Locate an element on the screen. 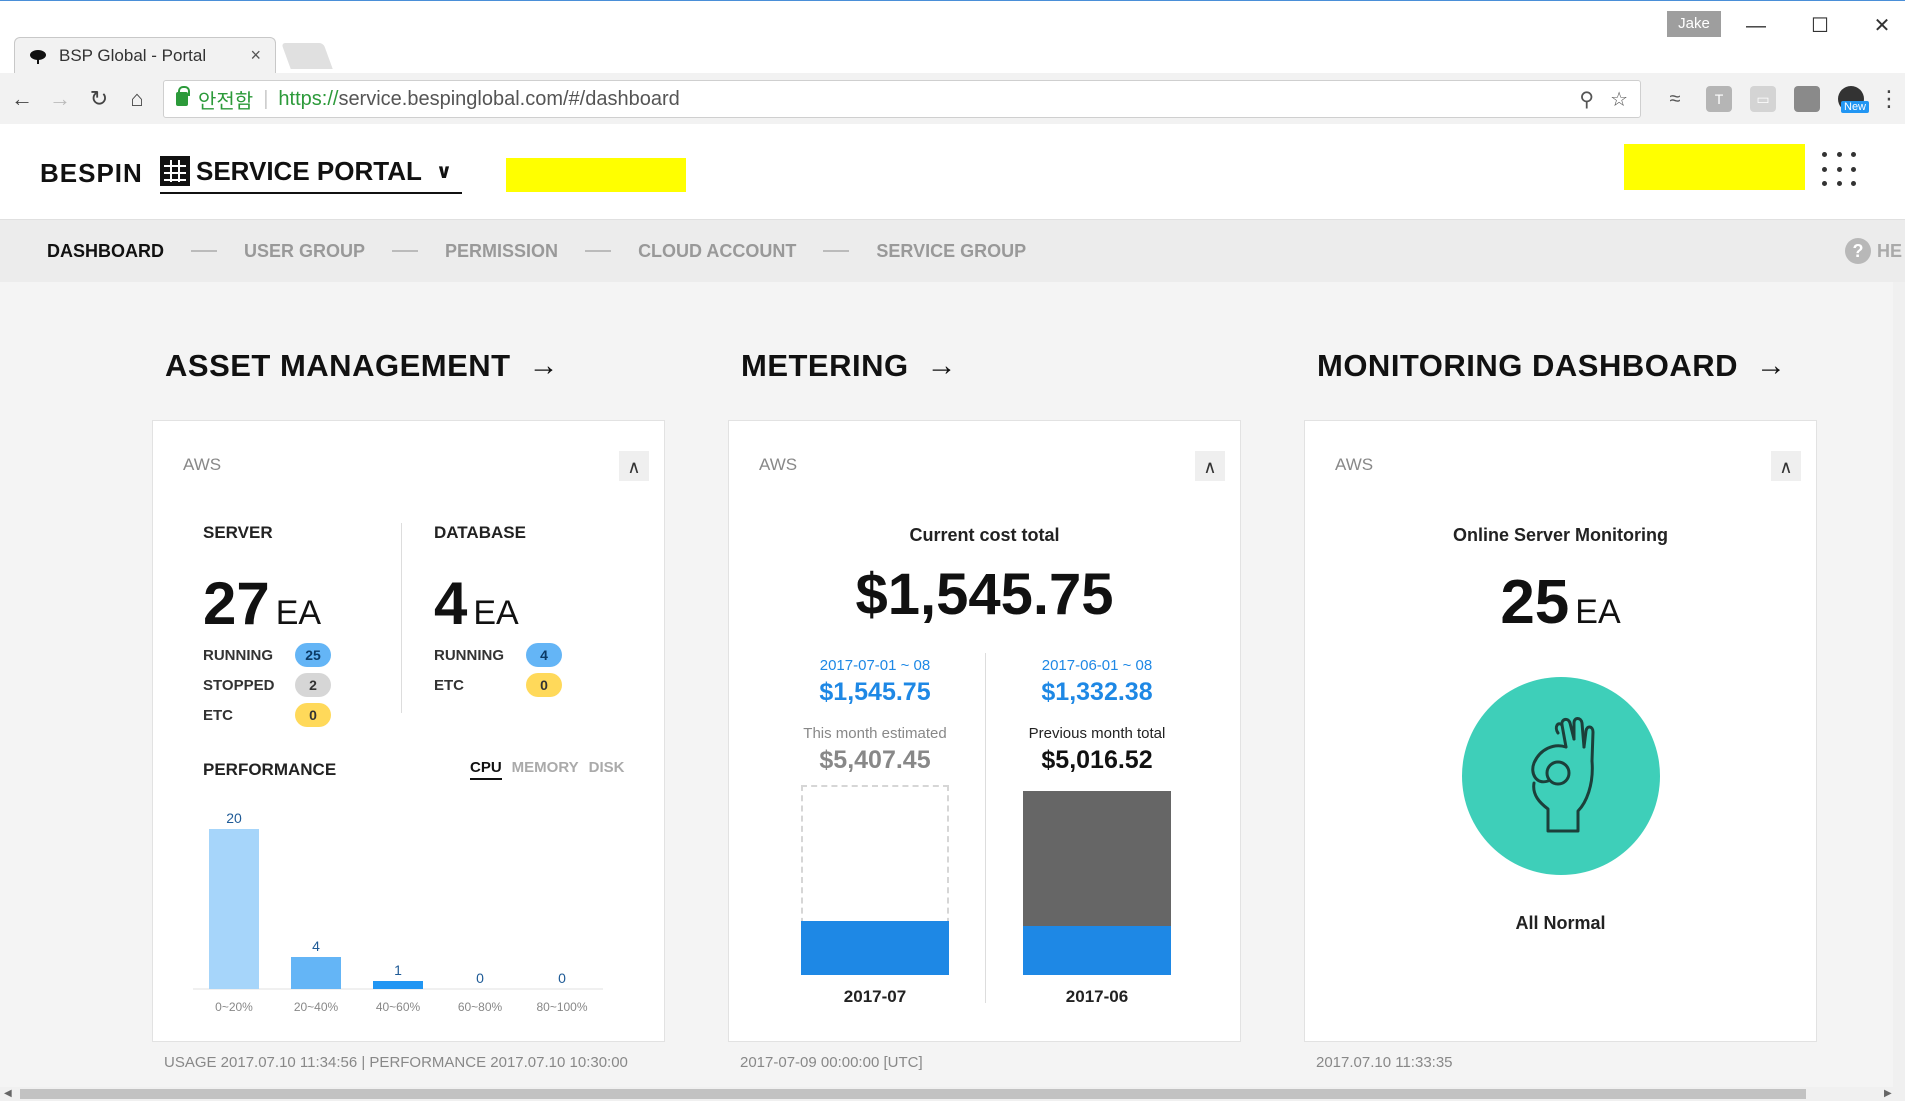 The image size is (1905, 1101). vertical-scrollbar is located at coordinates (1899, 684).